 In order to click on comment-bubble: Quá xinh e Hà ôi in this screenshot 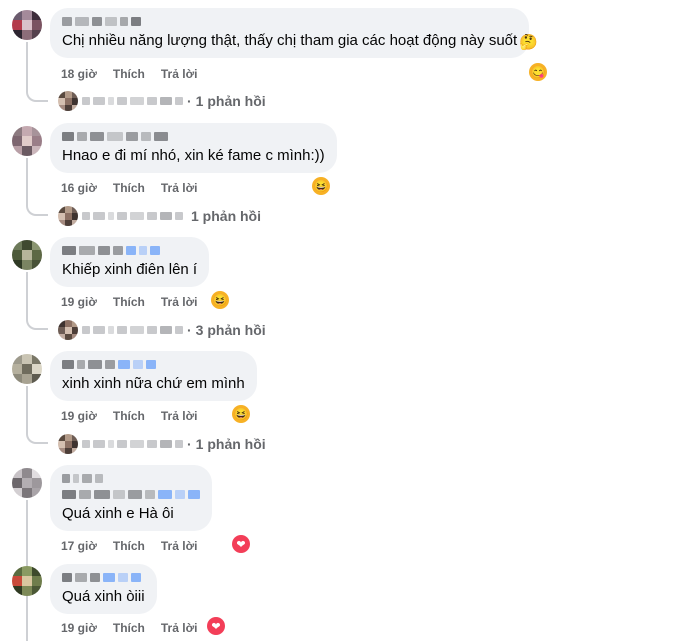, I will do `click(131, 498)`.